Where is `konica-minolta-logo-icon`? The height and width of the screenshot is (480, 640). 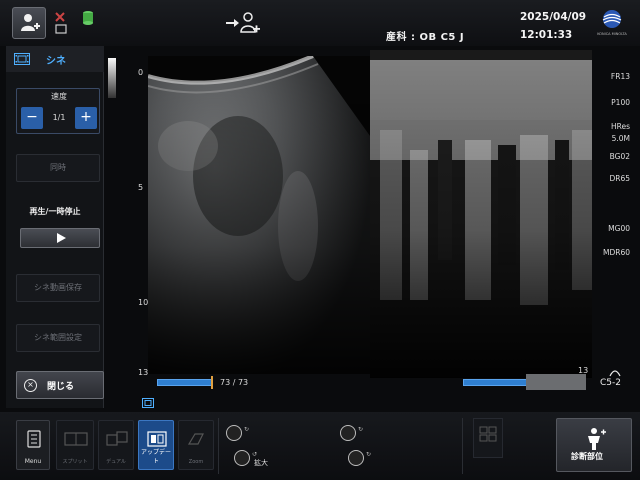
konica-minolta-logo-icon is located at coordinates (612, 19).